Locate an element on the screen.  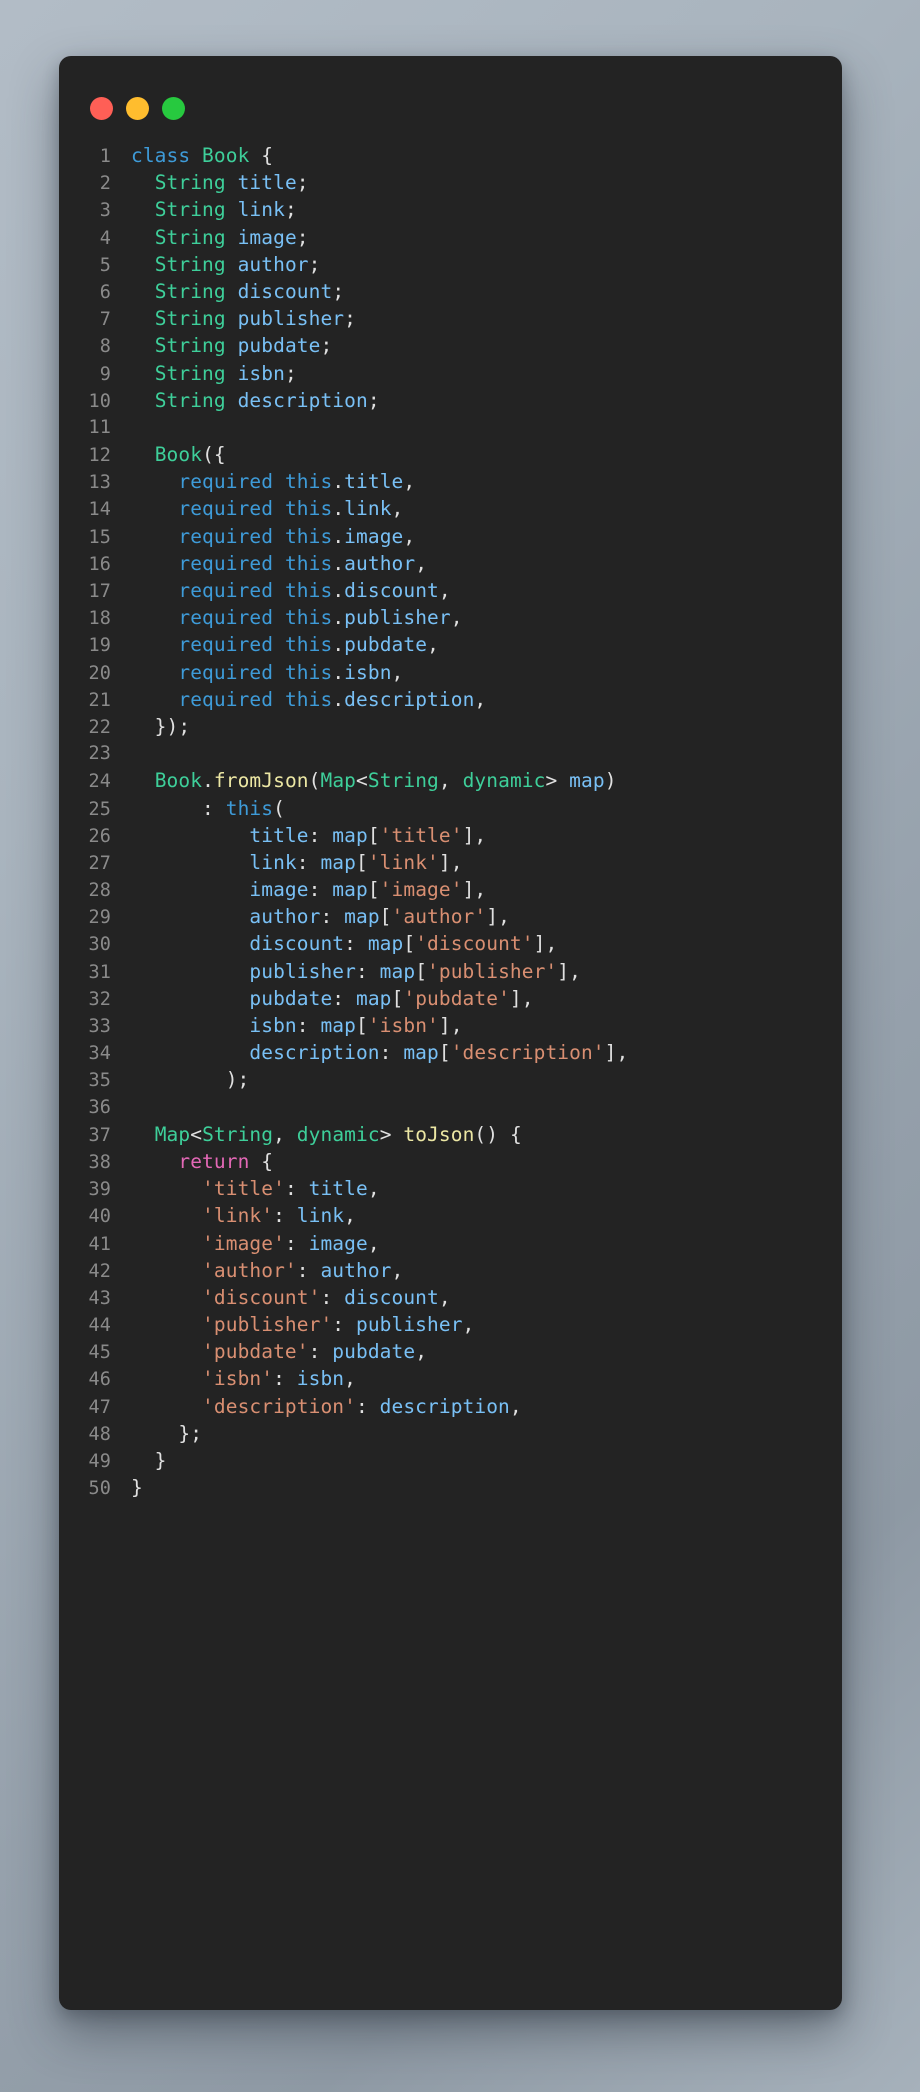
token-str: 'isbn' is located at coordinates (403, 1025).